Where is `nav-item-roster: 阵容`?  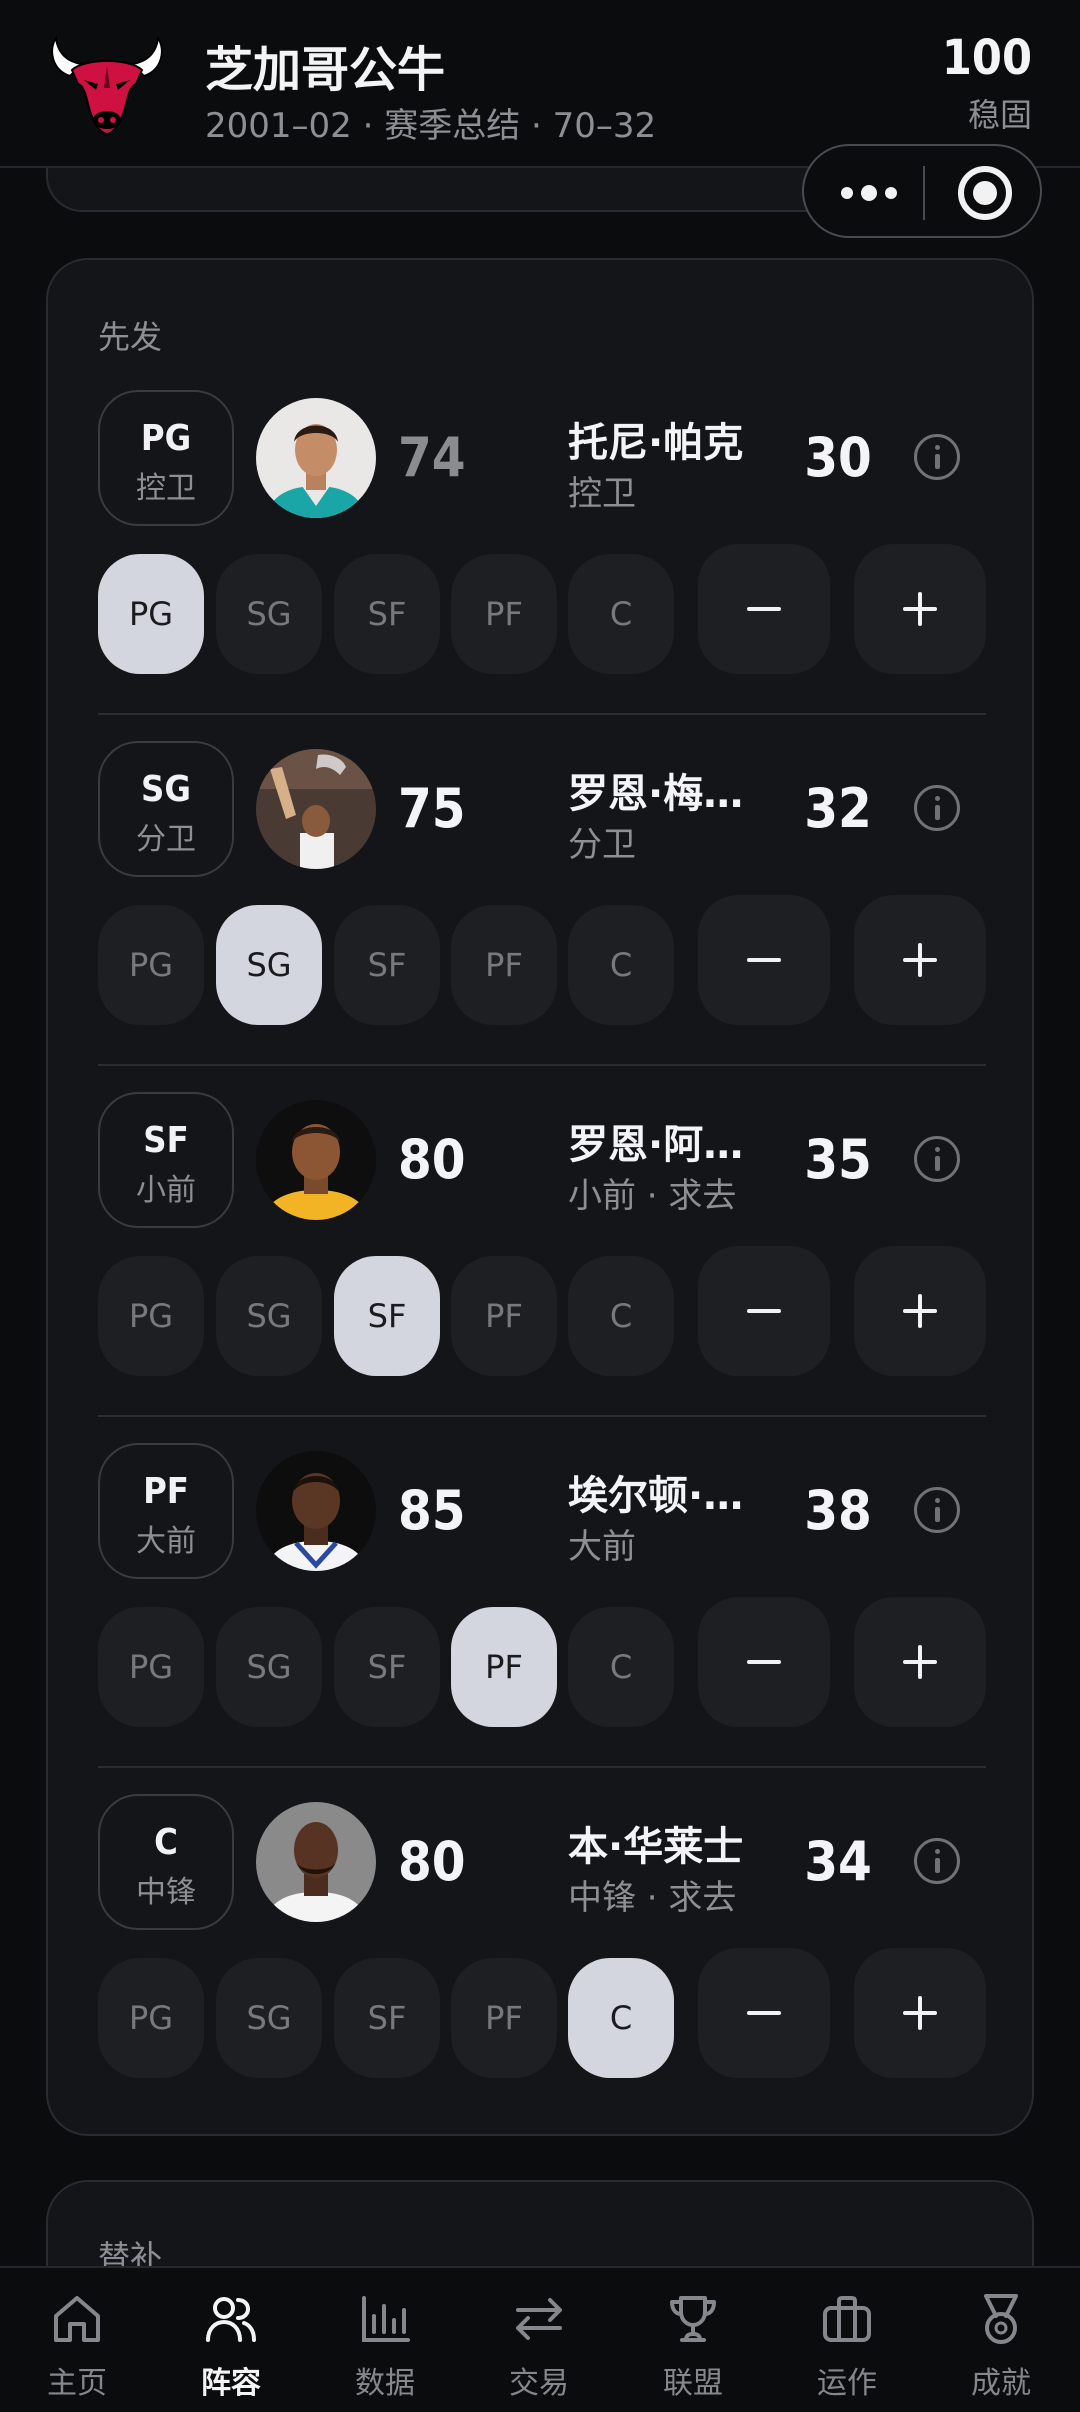
nav-item-roster: 阵容 is located at coordinates (231, 2340).